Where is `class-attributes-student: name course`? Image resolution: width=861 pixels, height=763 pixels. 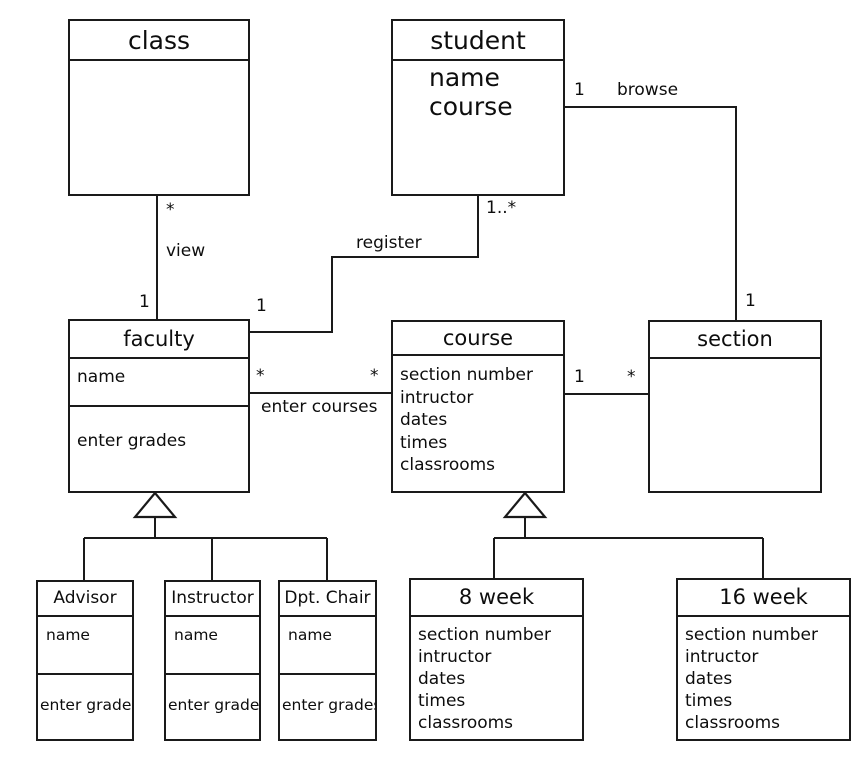 class-attributes-student: name course is located at coordinates (478, 126).